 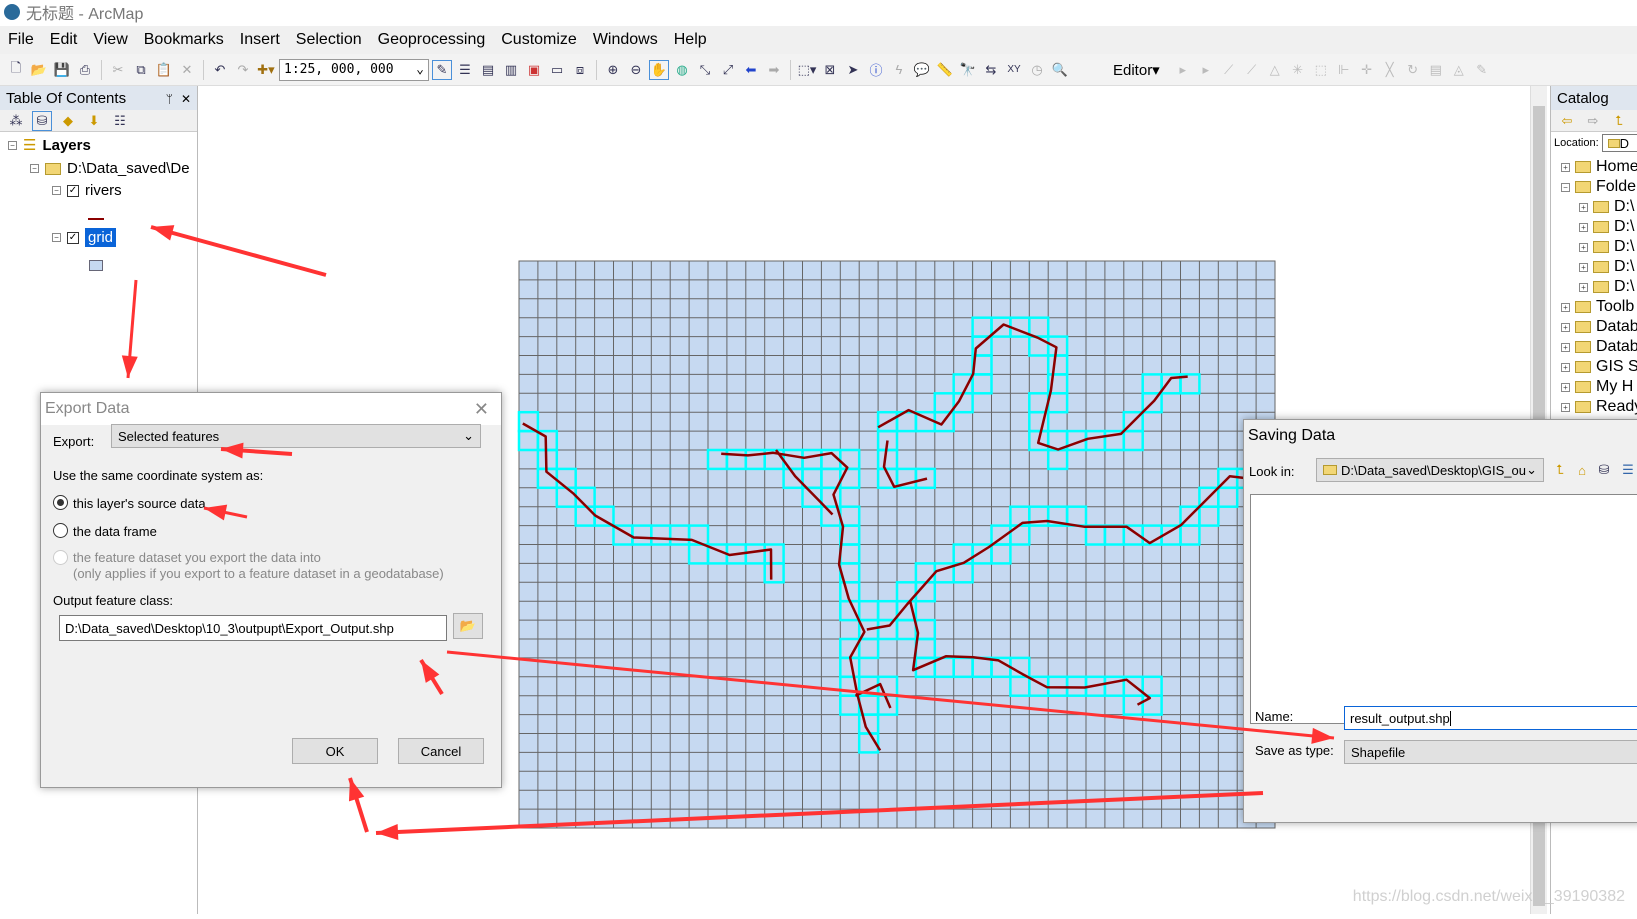 I want to click on back-extent-icon: ⬅, so click(x=751, y=70).